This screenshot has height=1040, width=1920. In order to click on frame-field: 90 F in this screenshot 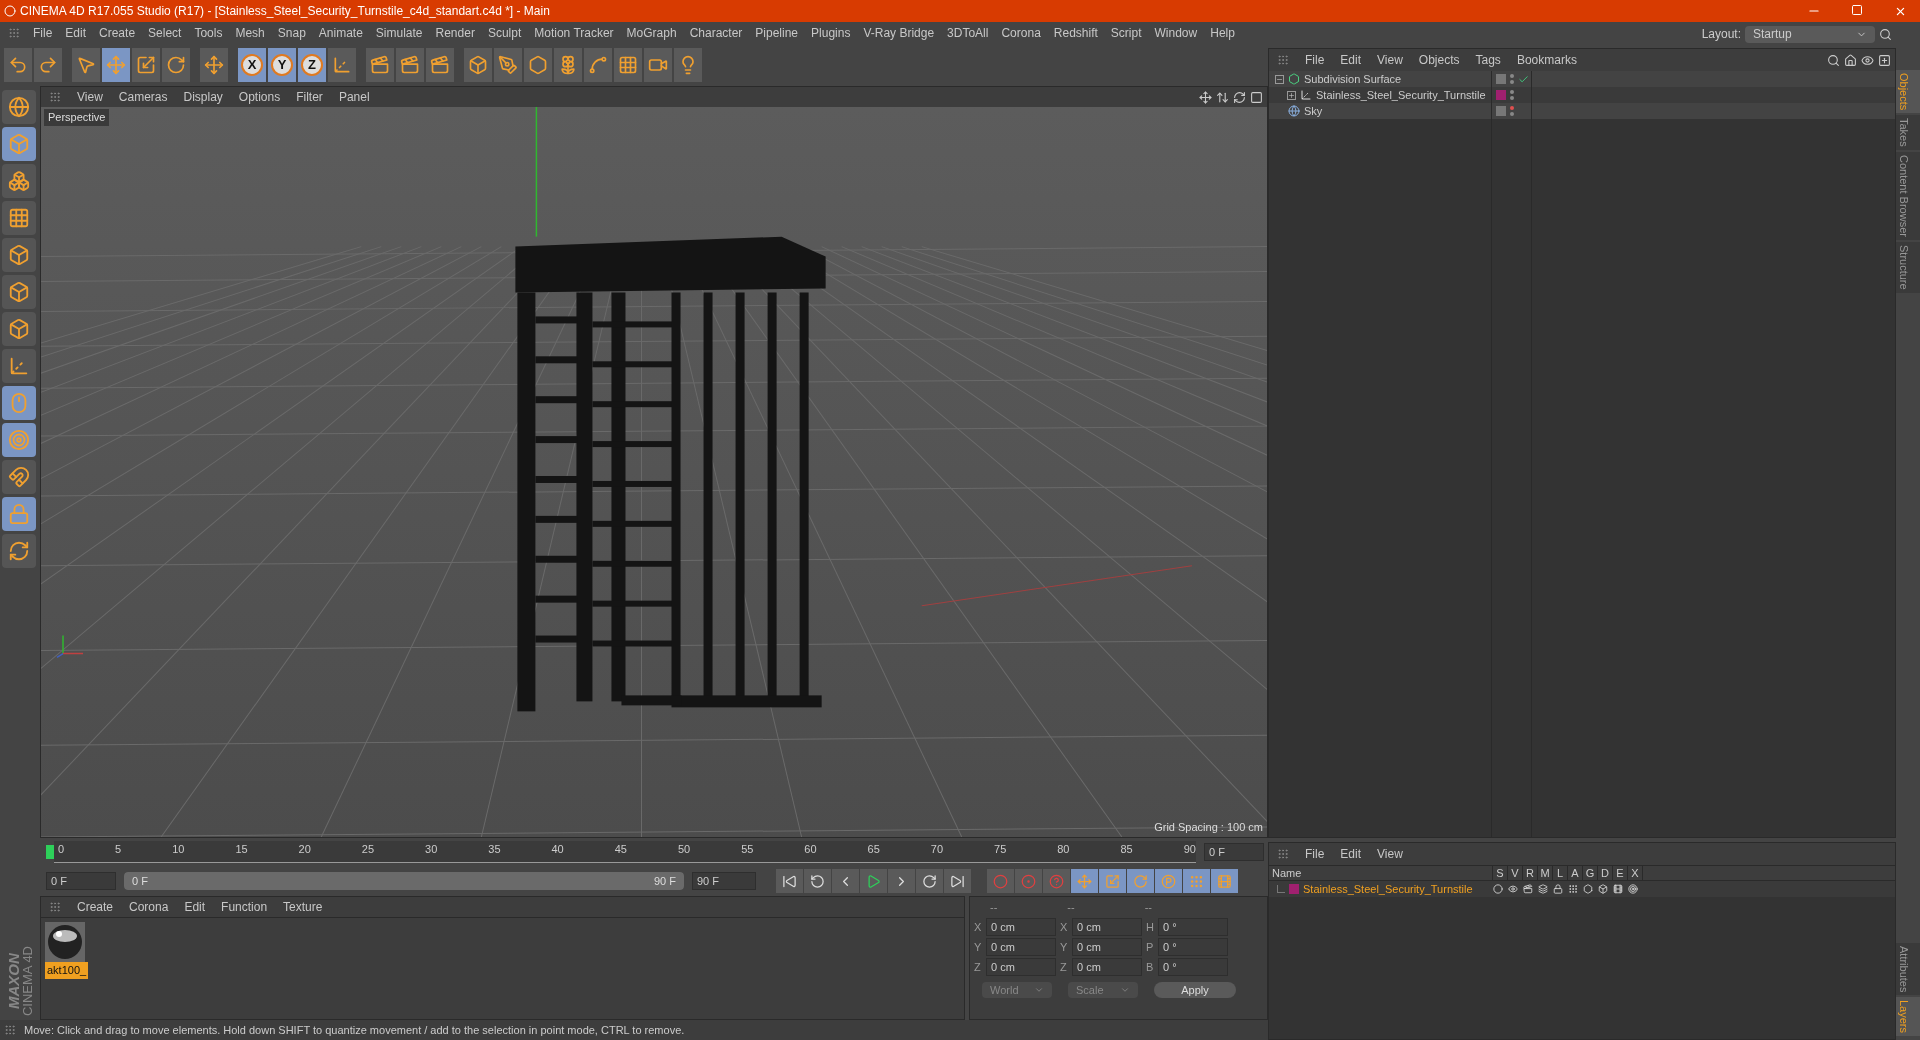, I will do `click(724, 881)`.